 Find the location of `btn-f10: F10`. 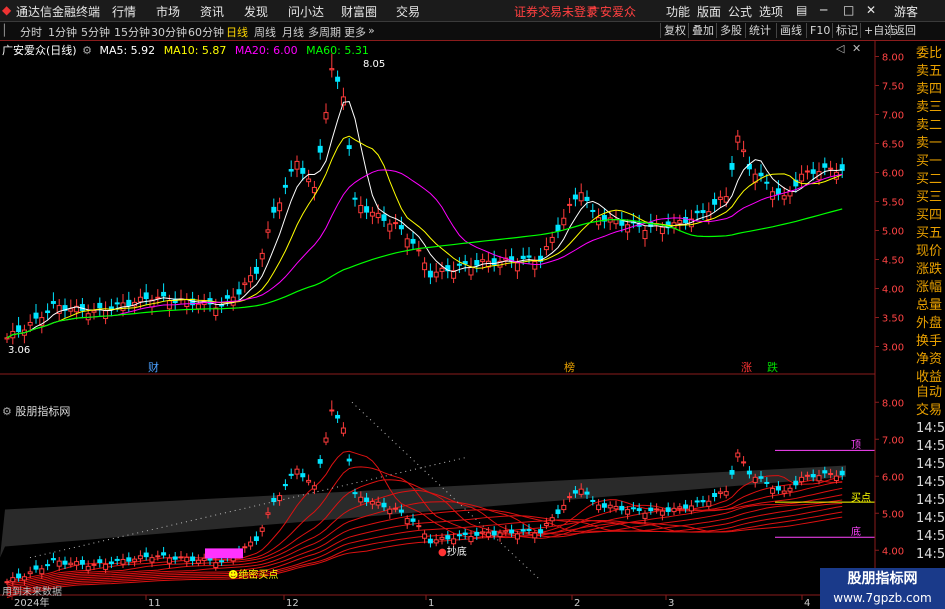

btn-f10: F10 is located at coordinates (819, 30).